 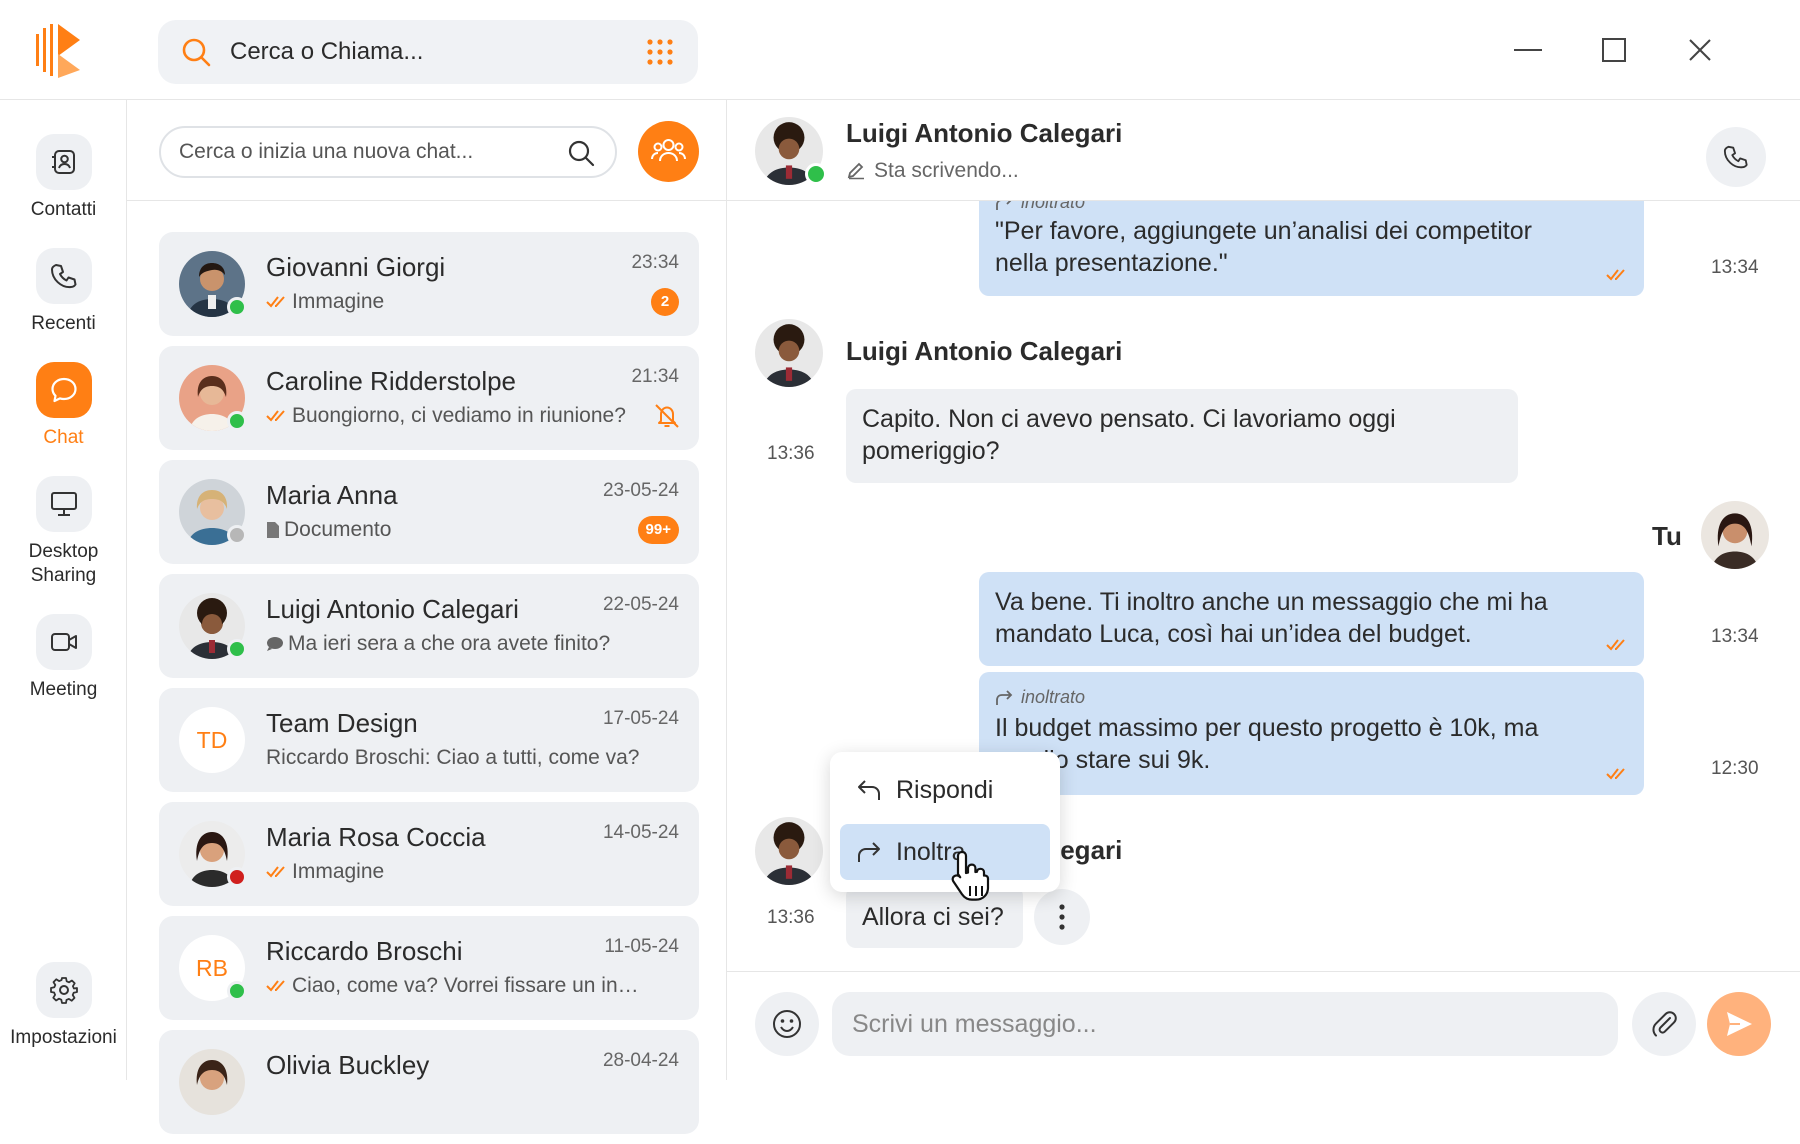 I want to click on avatar-initials: TD, so click(x=212, y=740).